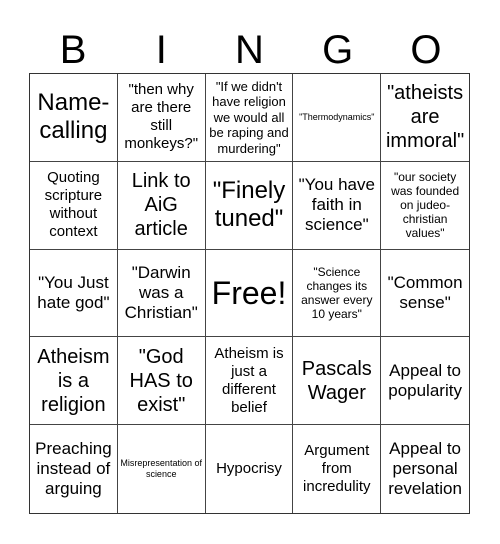 The image size is (500, 544). I want to click on bingo-cell: Quoting scripture without context, so click(74, 205).